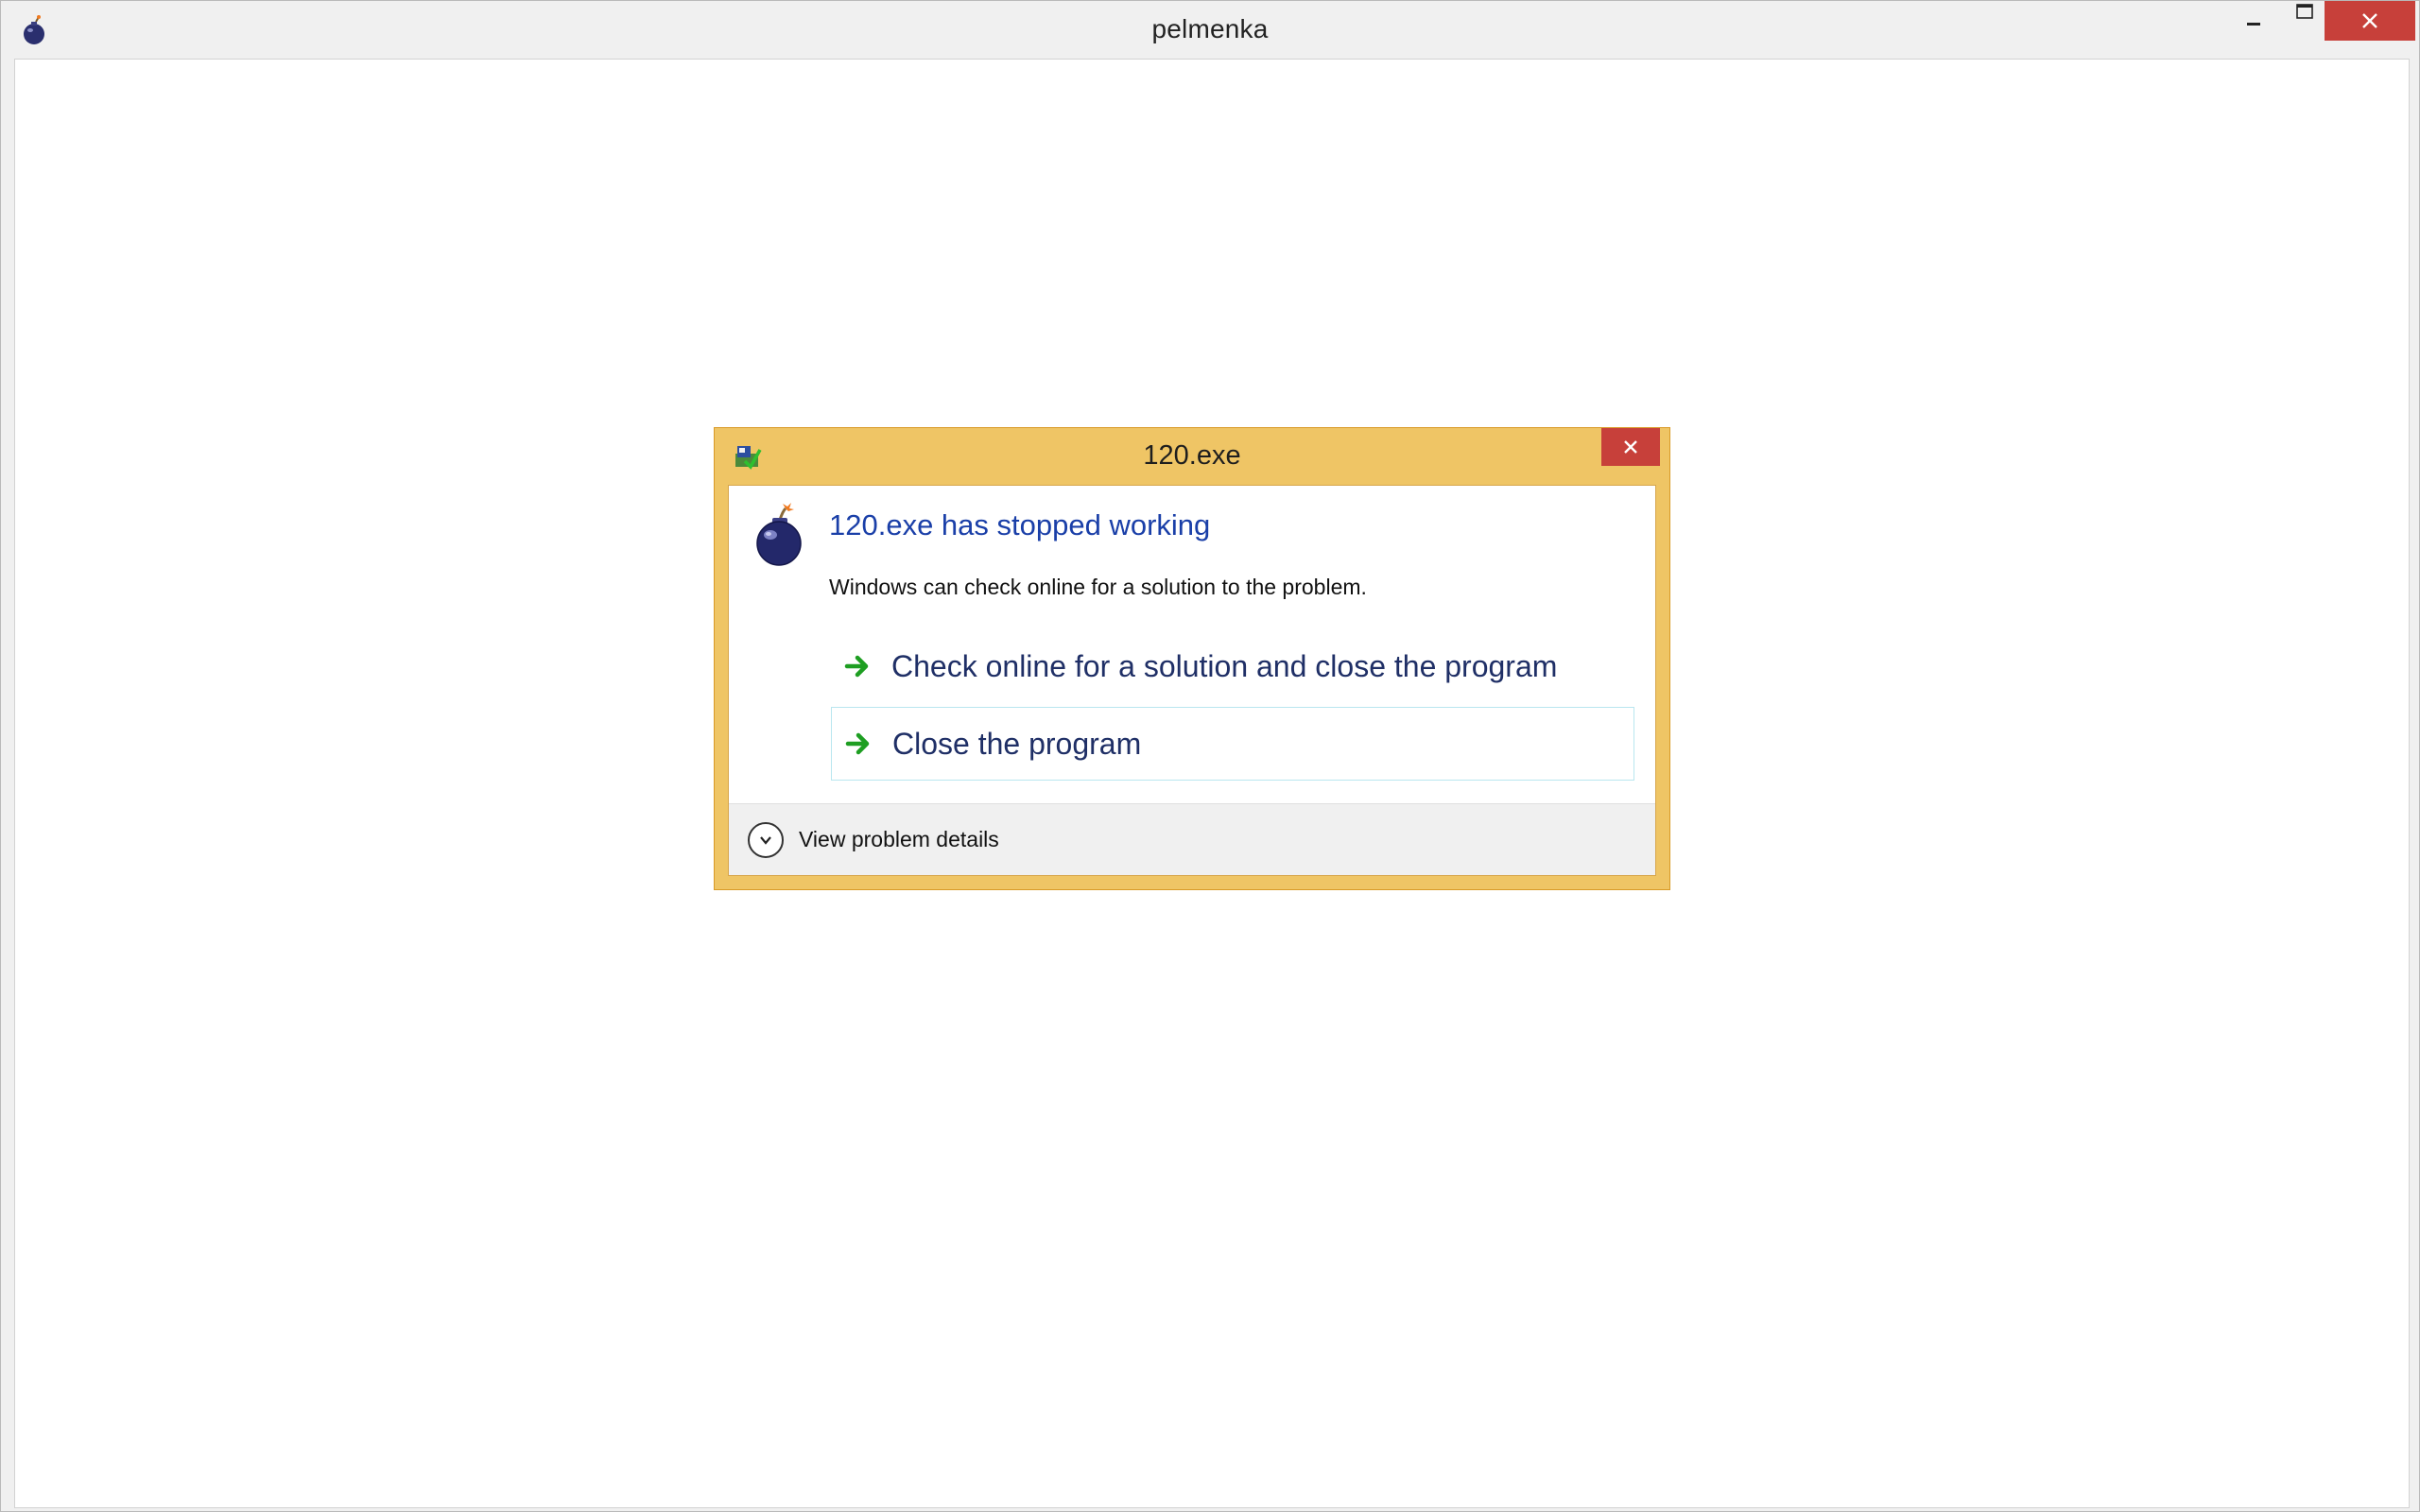 The image size is (2420, 1512). What do you see at coordinates (1192, 839) in the screenshot?
I see `details-bar: View problem details` at bounding box center [1192, 839].